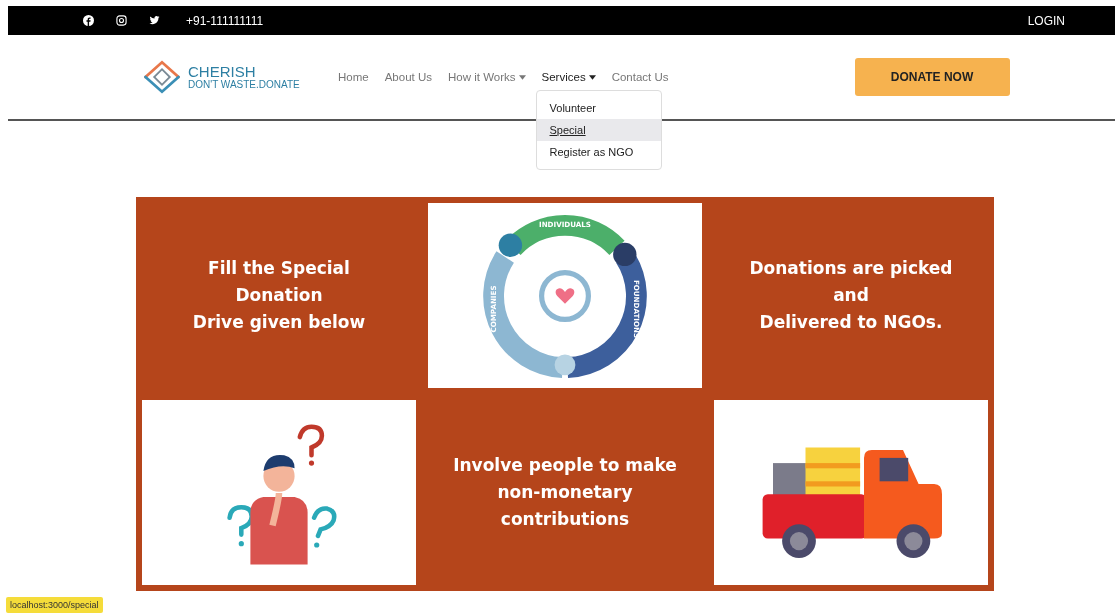 The width and height of the screenshot is (1115, 614). What do you see at coordinates (598, 130) in the screenshot?
I see `dropdown-item: Special` at bounding box center [598, 130].